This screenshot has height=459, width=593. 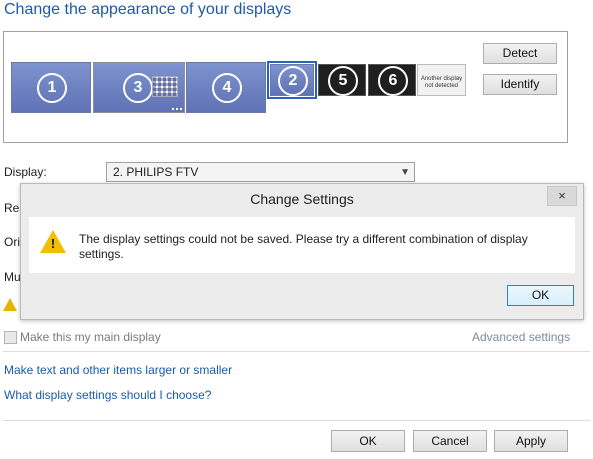 What do you see at coordinates (520, 53) in the screenshot?
I see `detect-button: Detect` at bounding box center [520, 53].